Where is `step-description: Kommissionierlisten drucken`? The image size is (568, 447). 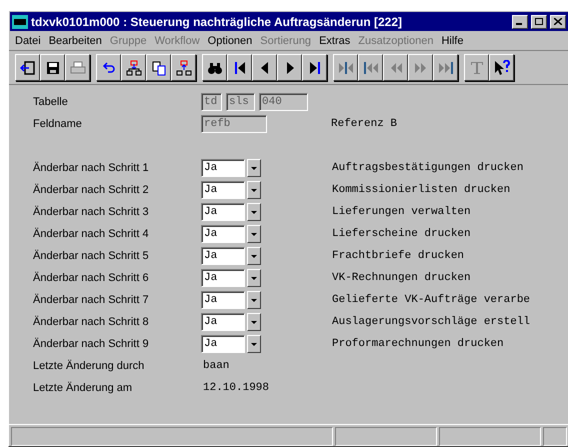
step-description: Kommissionierlisten drucken is located at coordinates (421, 190).